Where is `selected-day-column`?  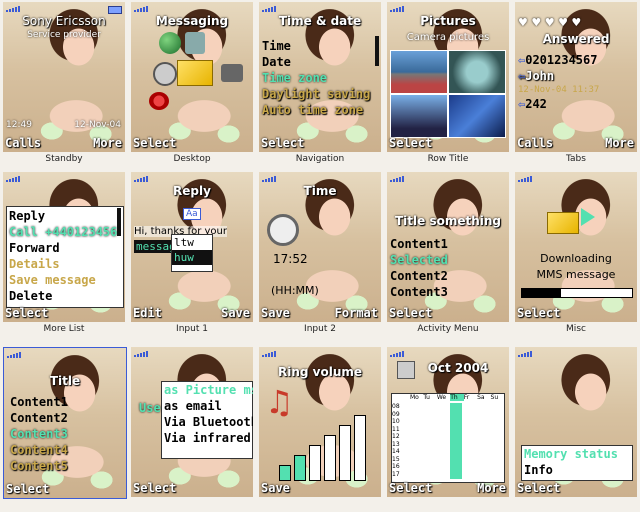 selected-day-column is located at coordinates (456, 441).